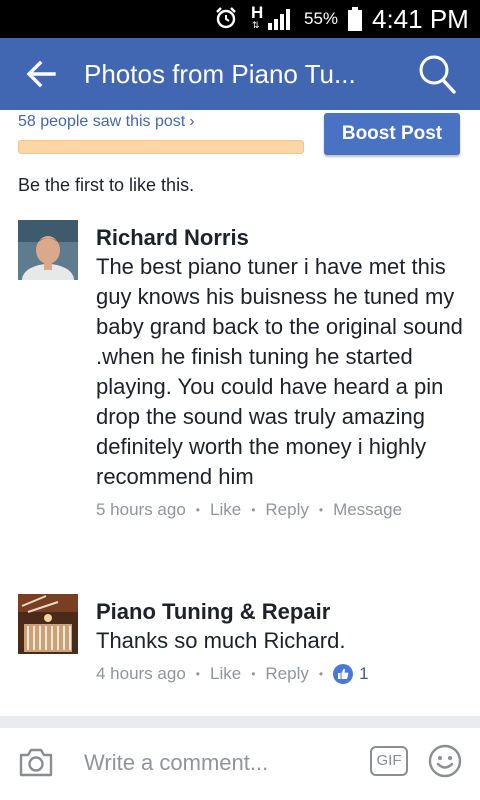 The width and height of the screenshot is (480, 800). What do you see at coordinates (41, 74) in the screenshot?
I see `back-arrow-icon` at bounding box center [41, 74].